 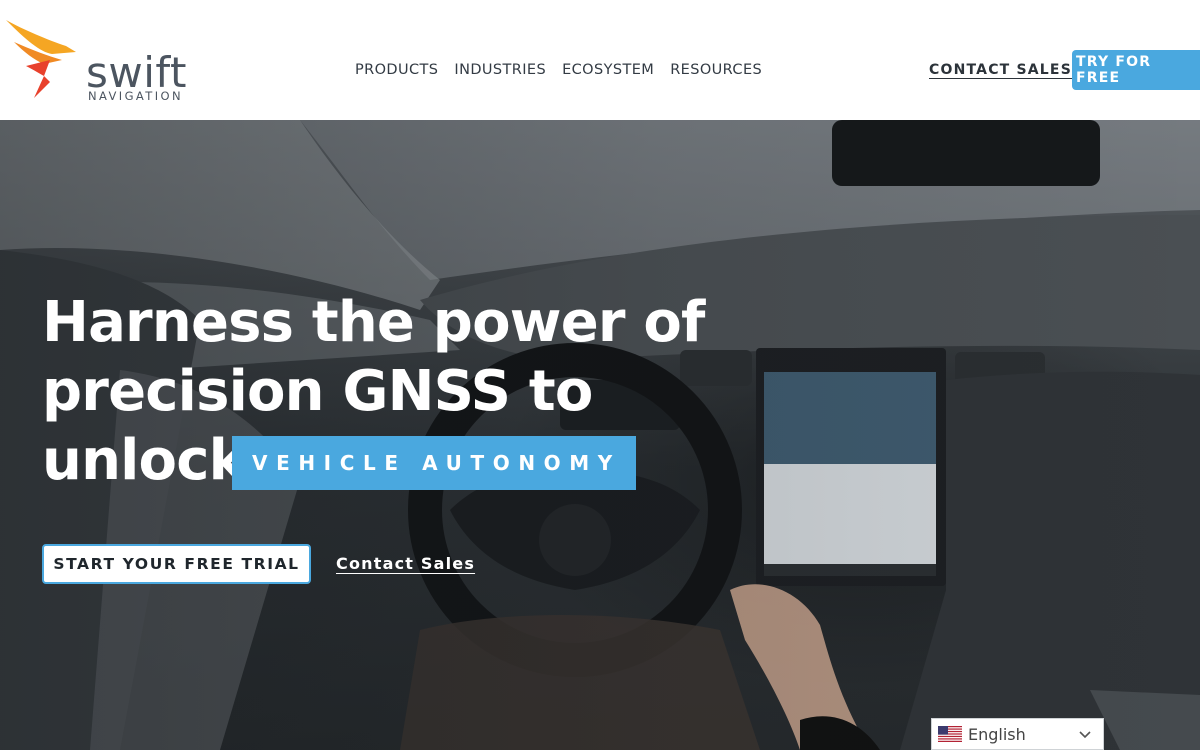 I want to click on chevron-down-icon, so click(x=1085, y=735).